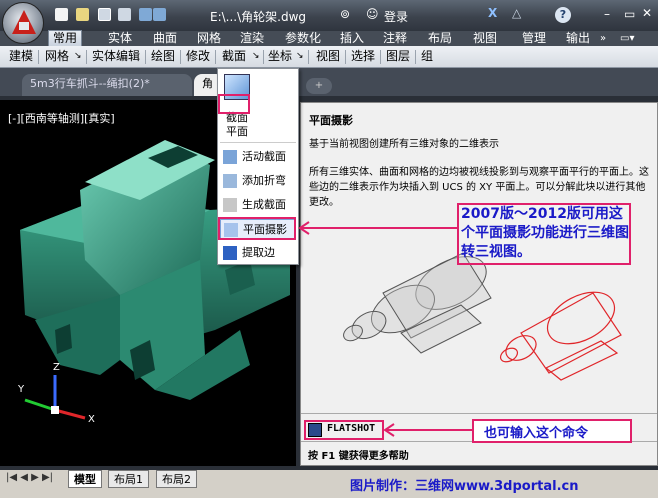 This screenshot has width=658, height=498. I want to click on cmd-note-text: 也可输入这个命令, so click(536, 433).